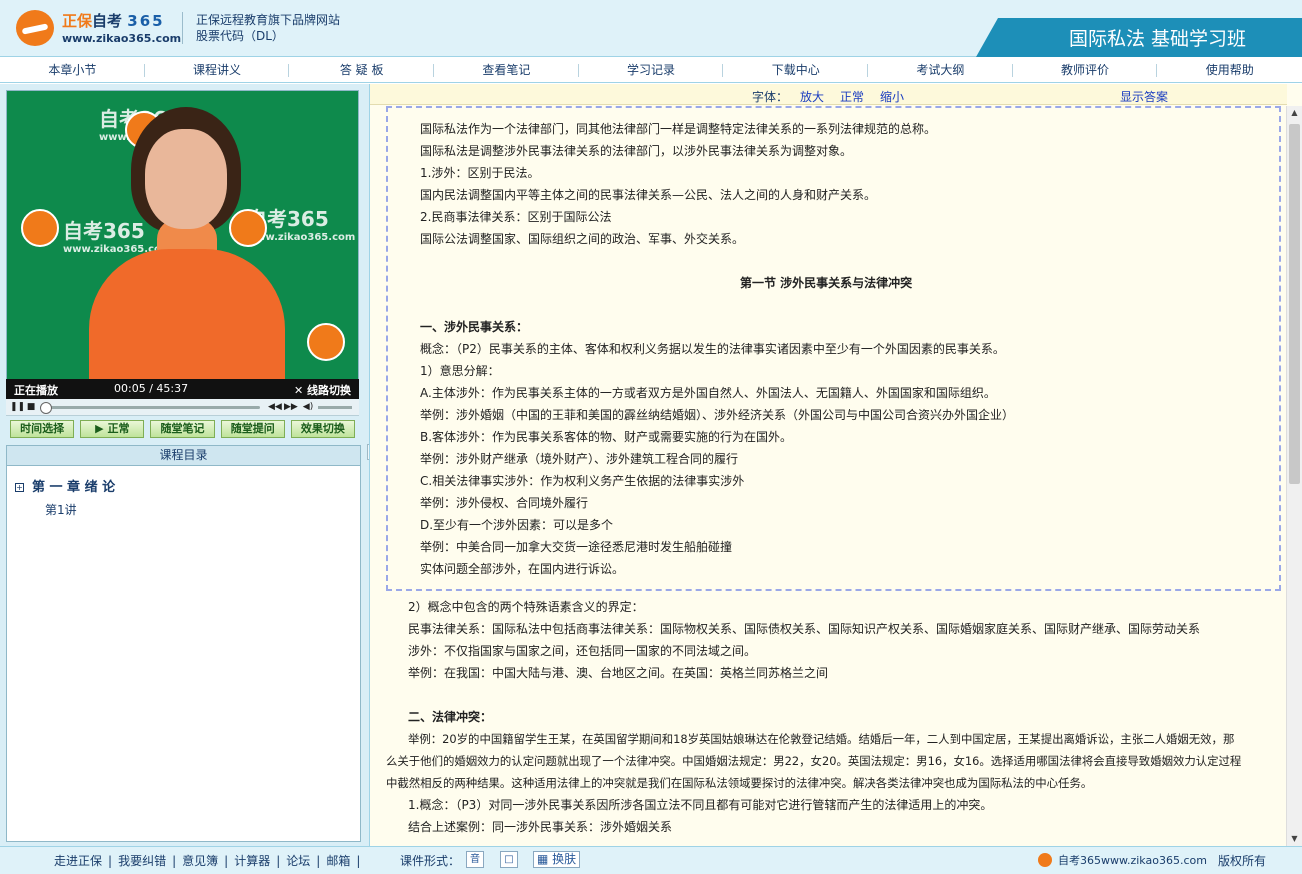 The image size is (1302, 874). I want to click on class-notes-button: 随堂笔记, so click(182, 429).